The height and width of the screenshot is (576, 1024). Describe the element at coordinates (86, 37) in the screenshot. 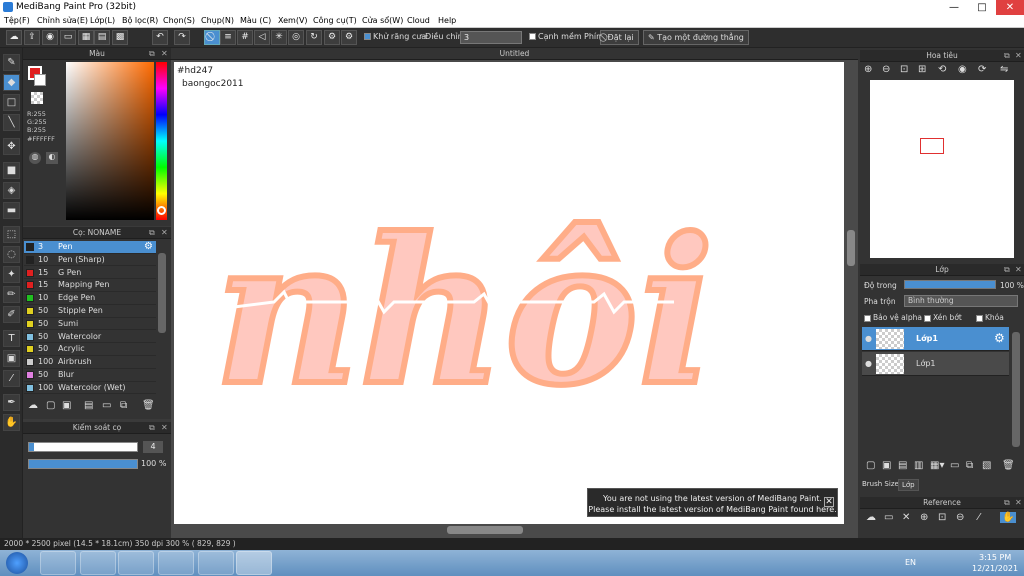

I see `grid-icon: ▦` at that location.